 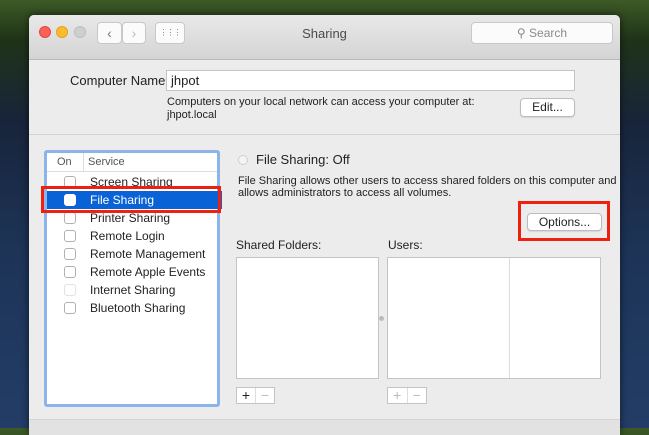 I want to click on users-buttons: + −, so click(x=407, y=395).